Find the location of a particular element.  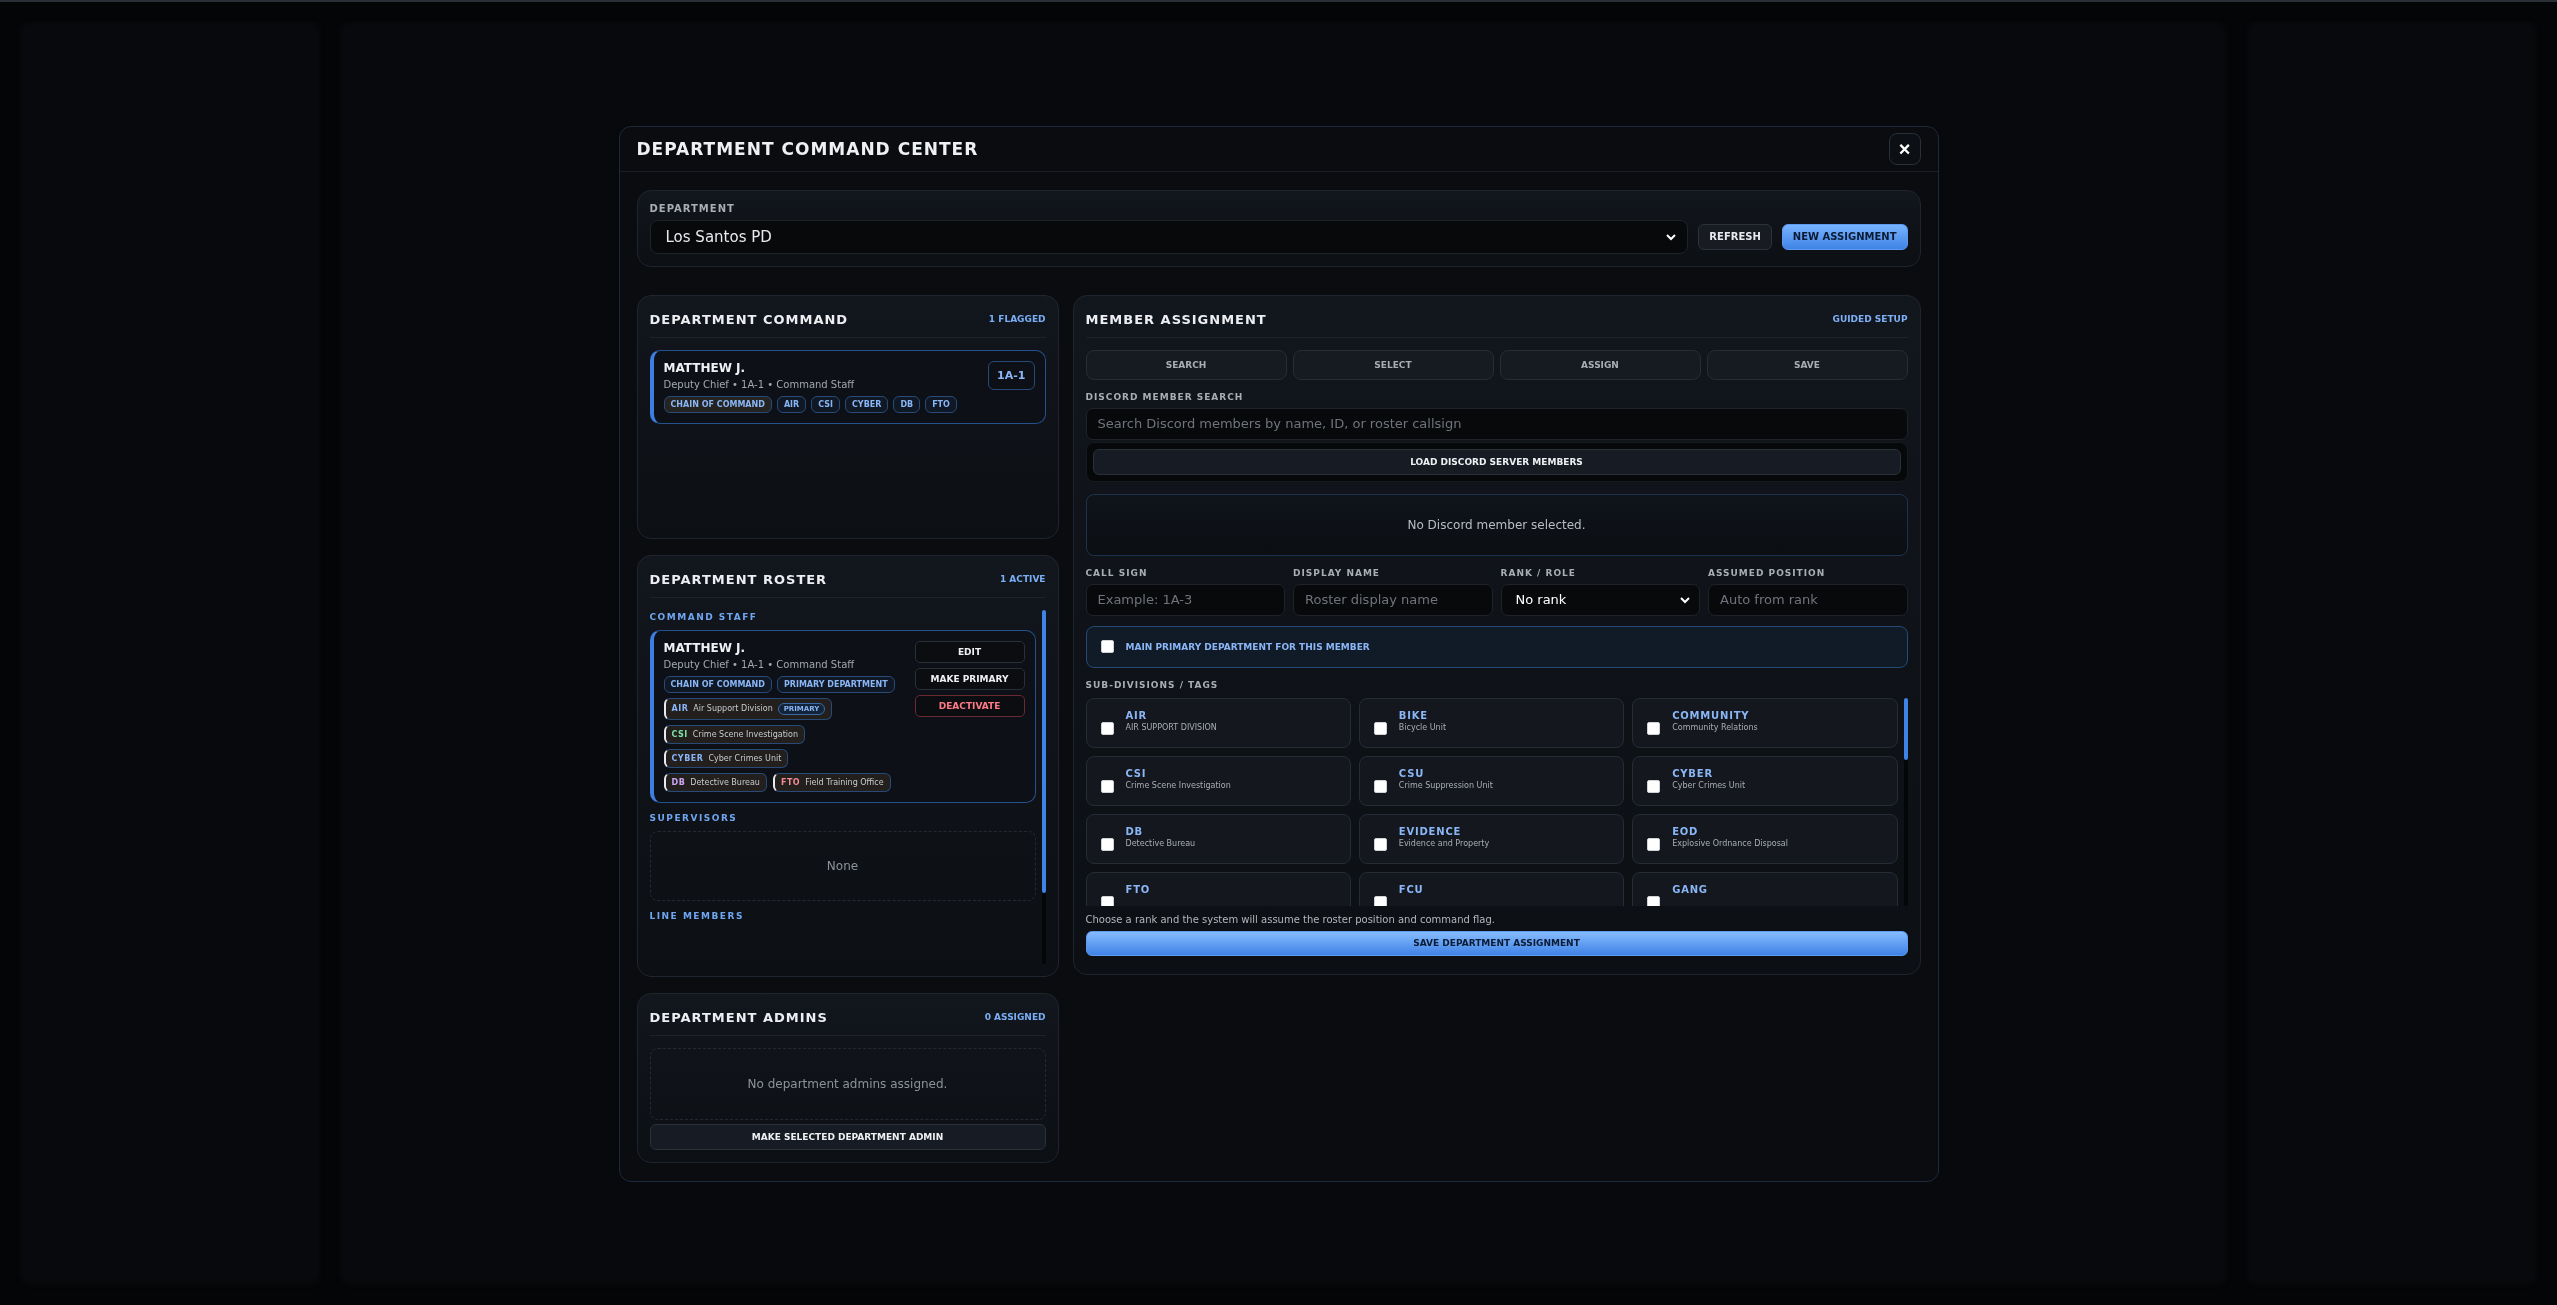

panel-title: DEPARTMENT ROSTER is located at coordinates (738, 579).